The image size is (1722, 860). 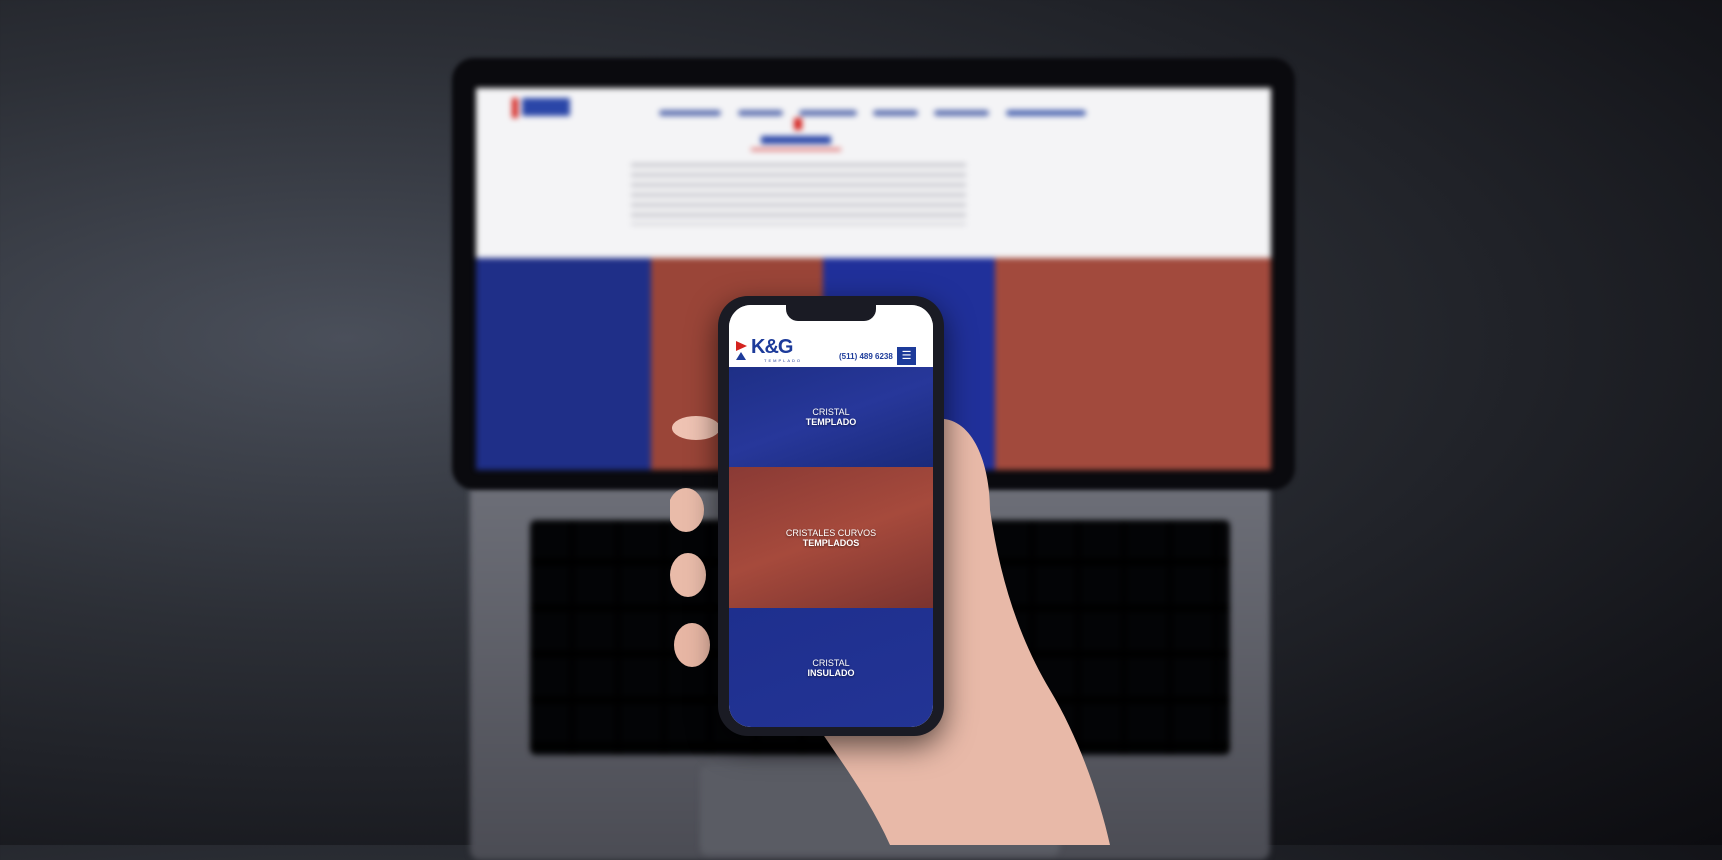 What do you see at coordinates (866, 356) in the screenshot?
I see `phone-number-link: (511) 489 6238` at bounding box center [866, 356].